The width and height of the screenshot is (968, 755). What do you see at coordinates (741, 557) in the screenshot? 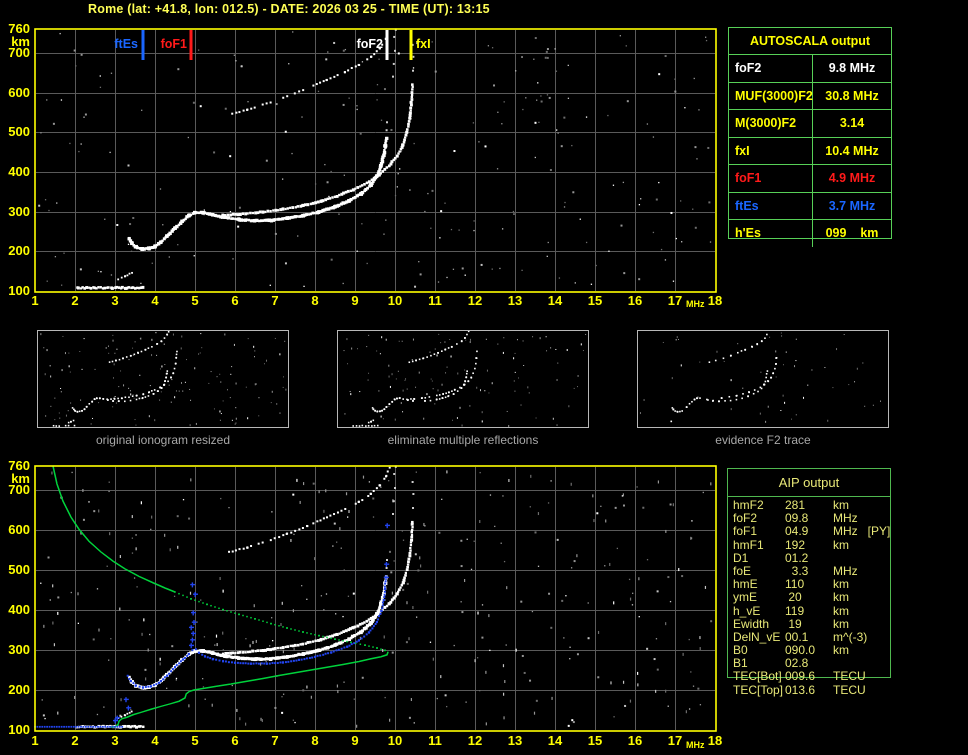
I see `aip-row-label: D1` at bounding box center [741, 557].